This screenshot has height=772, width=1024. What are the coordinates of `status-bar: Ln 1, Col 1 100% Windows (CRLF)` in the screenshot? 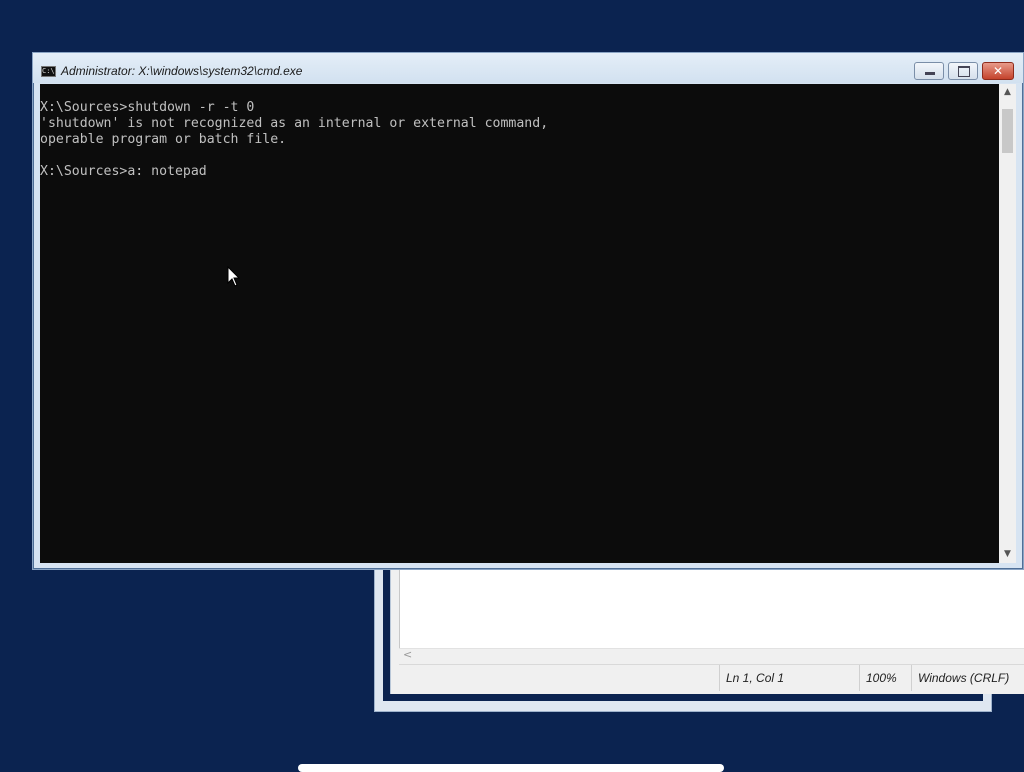 It's located at (711, 677).